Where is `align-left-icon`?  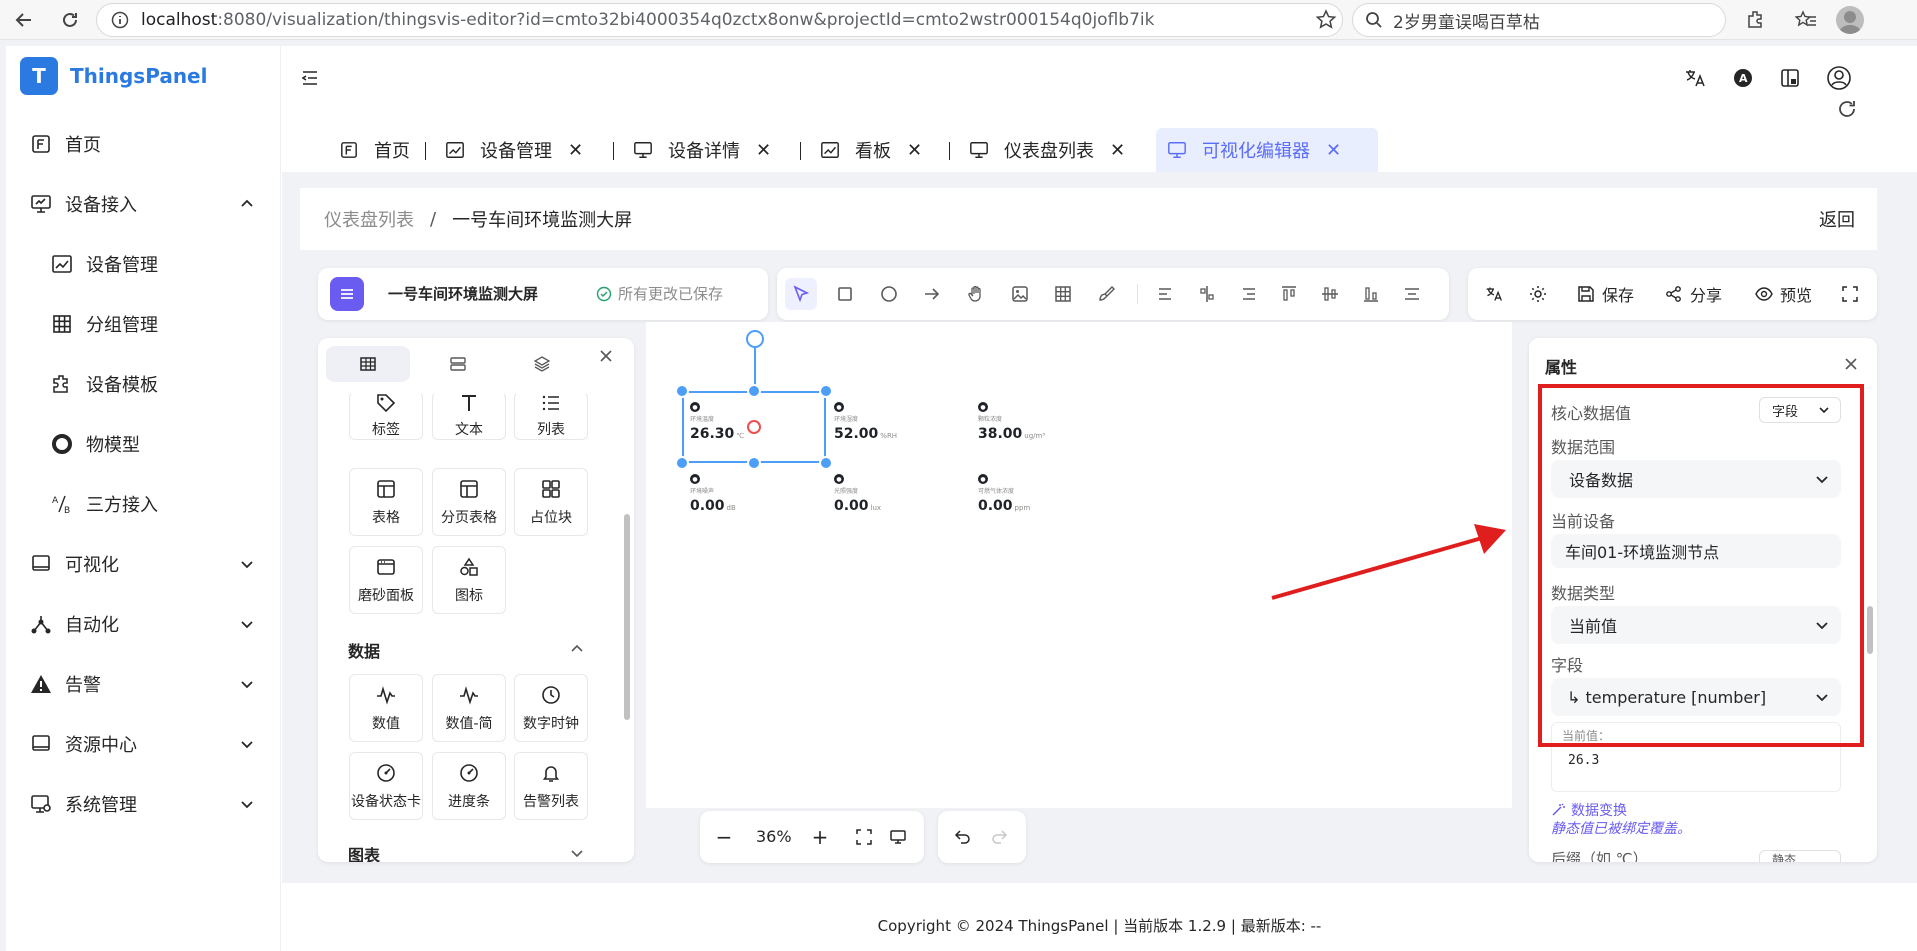
align-left-icon is located at coordinates (1166, 294).